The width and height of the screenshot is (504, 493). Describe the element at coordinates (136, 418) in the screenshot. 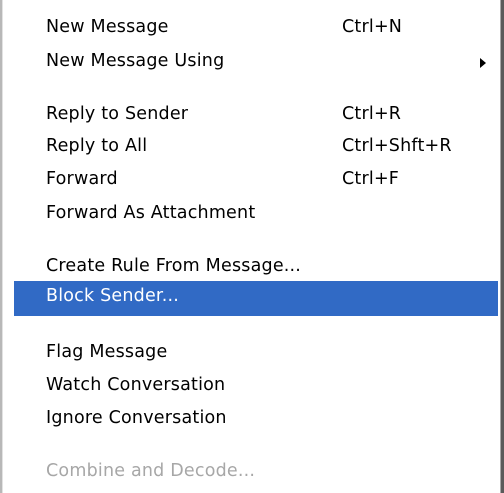

I see `menu-item-label: Ignore Conversation` at that location.